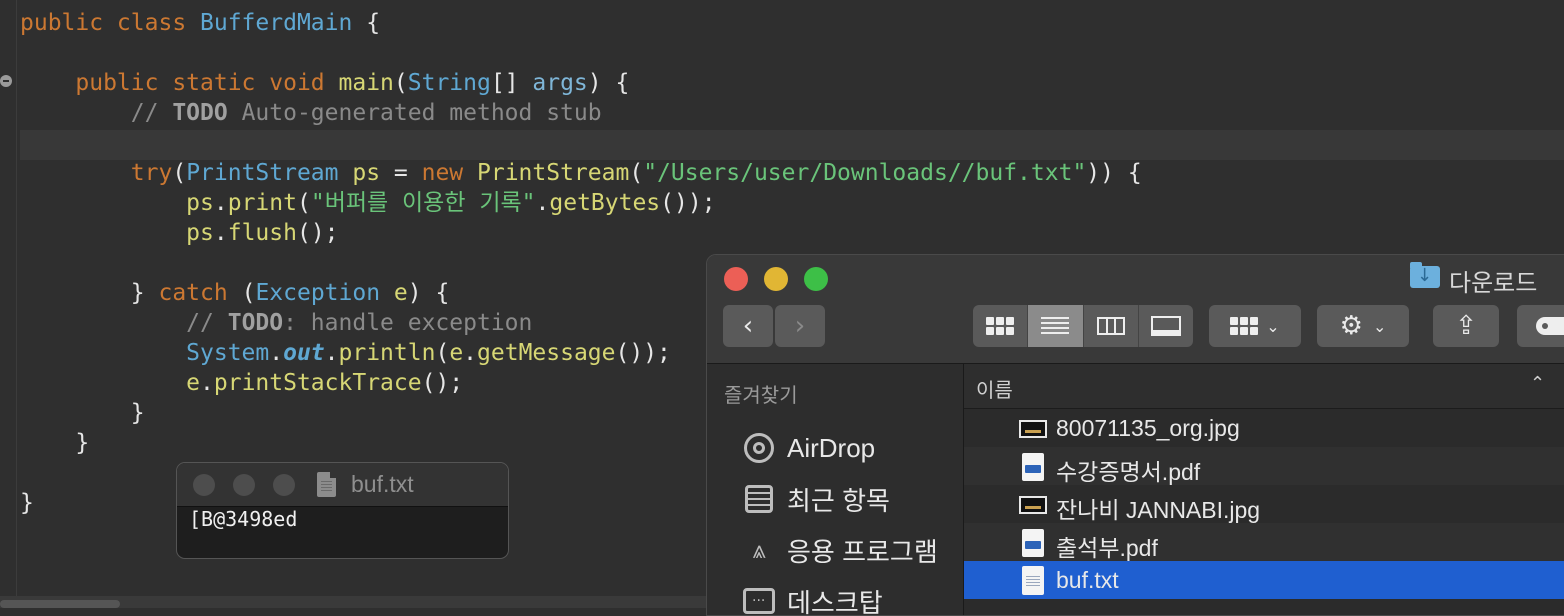  I want to click on recents-icon, so click(759, 499).